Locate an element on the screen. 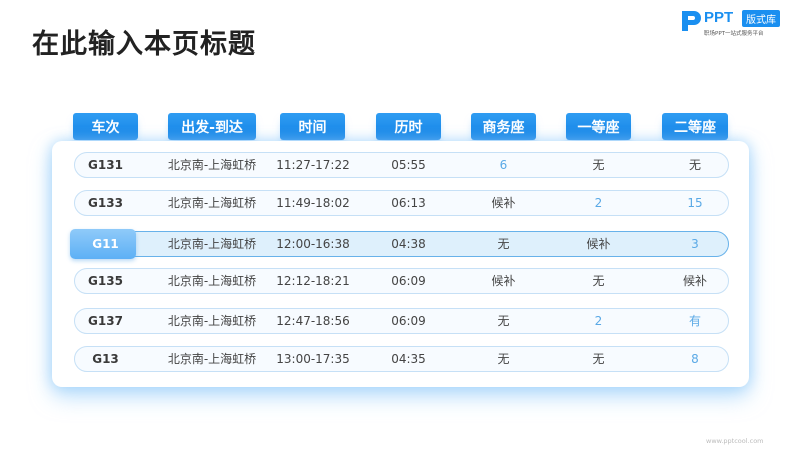 The image size is (800, 450). cell-first: 候补 is located at coordinates (598, 244).